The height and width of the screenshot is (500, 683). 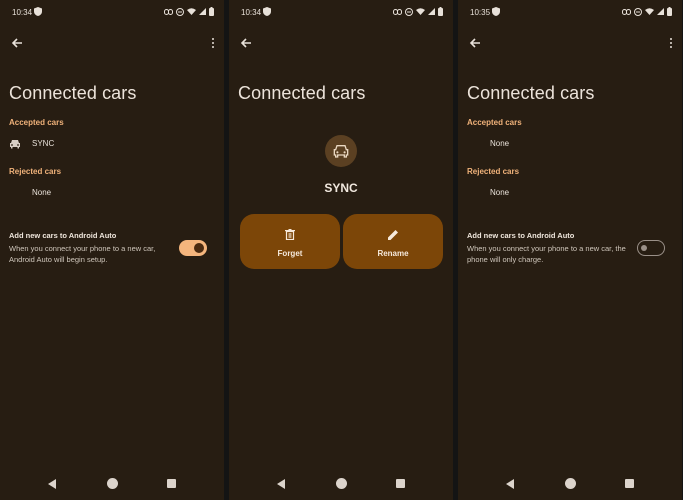 What do you see at coordinates (341, 188) in the screenshot?
I see `car-name: SYNC` at bounding box center [341, 188].